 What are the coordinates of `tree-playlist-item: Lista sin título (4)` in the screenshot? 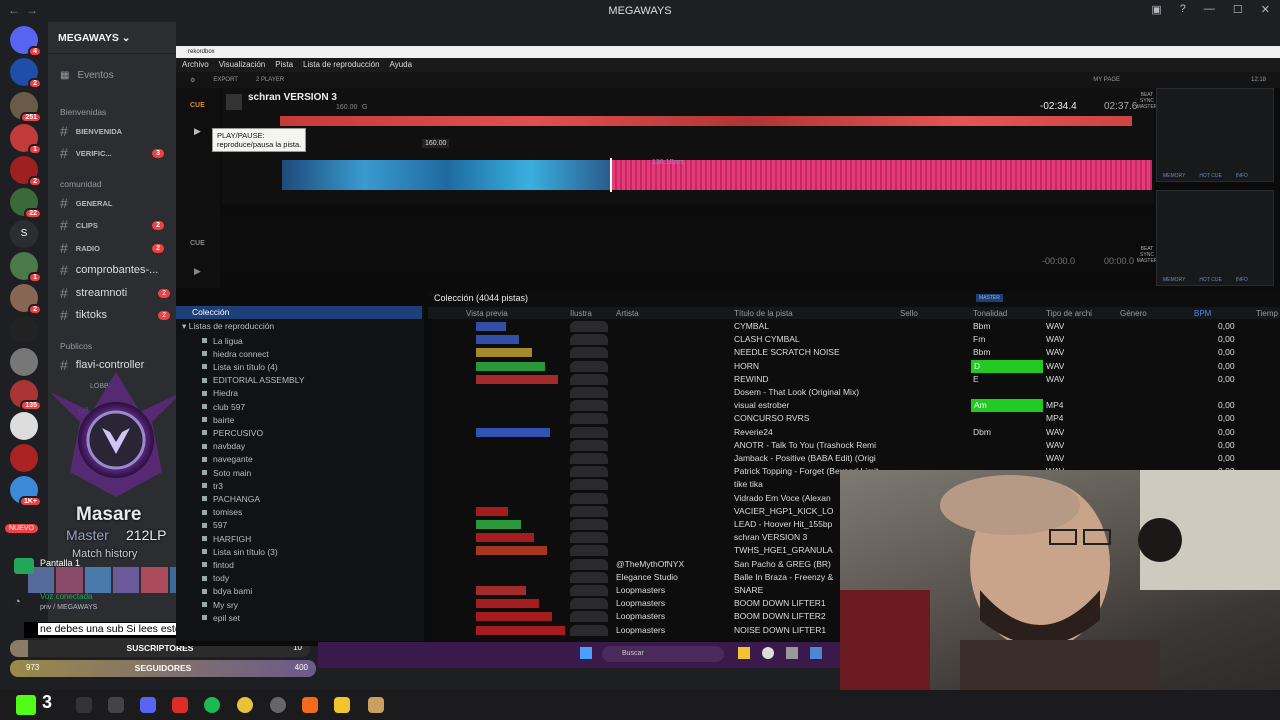 It's located at (240, 366).